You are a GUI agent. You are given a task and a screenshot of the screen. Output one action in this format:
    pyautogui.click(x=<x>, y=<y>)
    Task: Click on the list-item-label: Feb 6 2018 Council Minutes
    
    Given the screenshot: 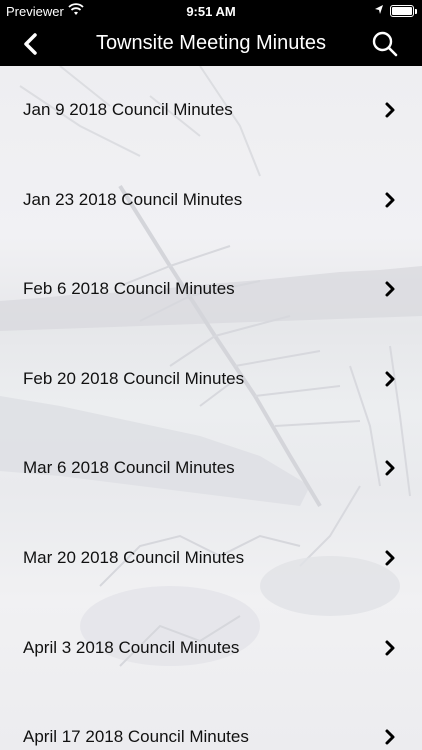 What is the action you would take?
    pyautogui.click(x=129, y=289)
    